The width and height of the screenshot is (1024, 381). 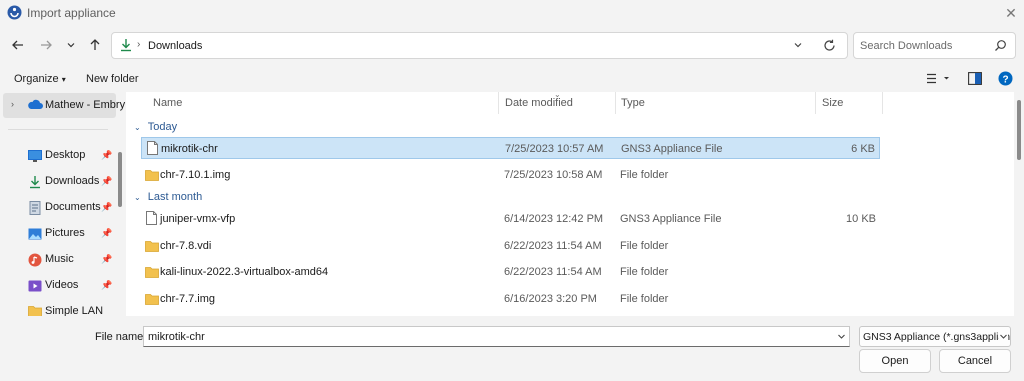 I want to click on breadcrumb-chevron-icon: ›, so click(x=139, y=44).